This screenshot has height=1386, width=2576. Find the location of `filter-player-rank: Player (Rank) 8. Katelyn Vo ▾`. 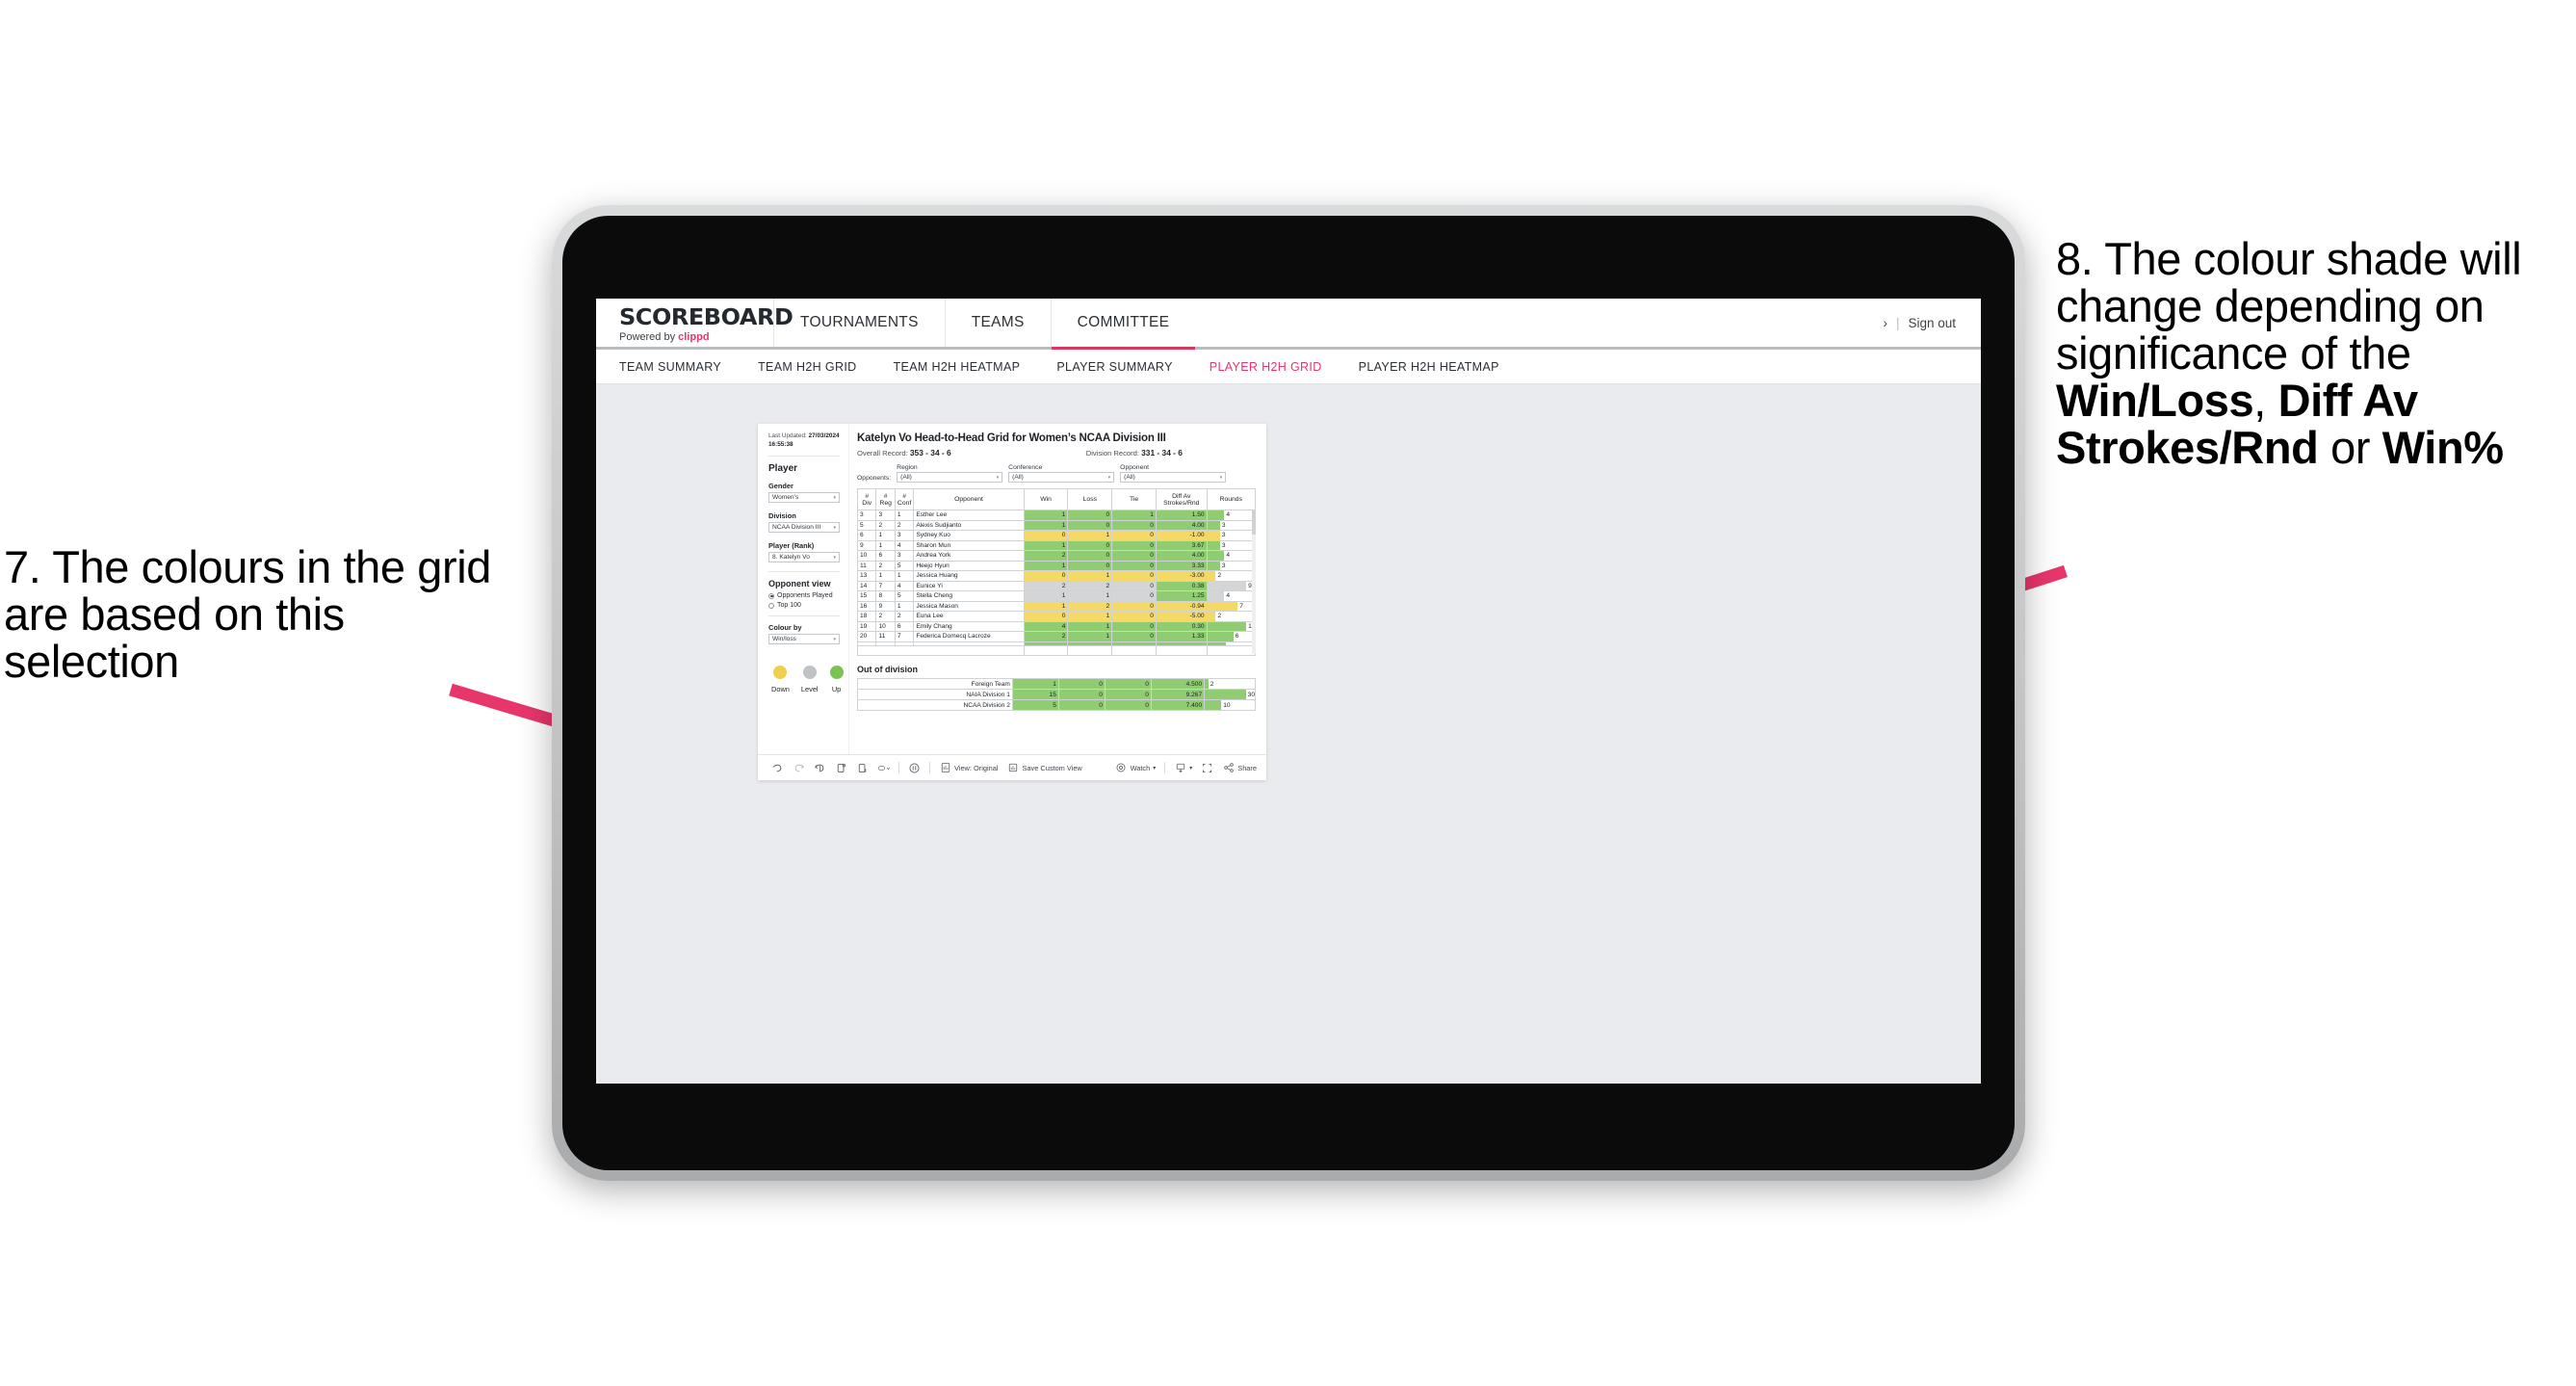

filter-player-rank: Player (Rank) 8. Katelyn Vo ▾ is located at coordinates (804, 552).